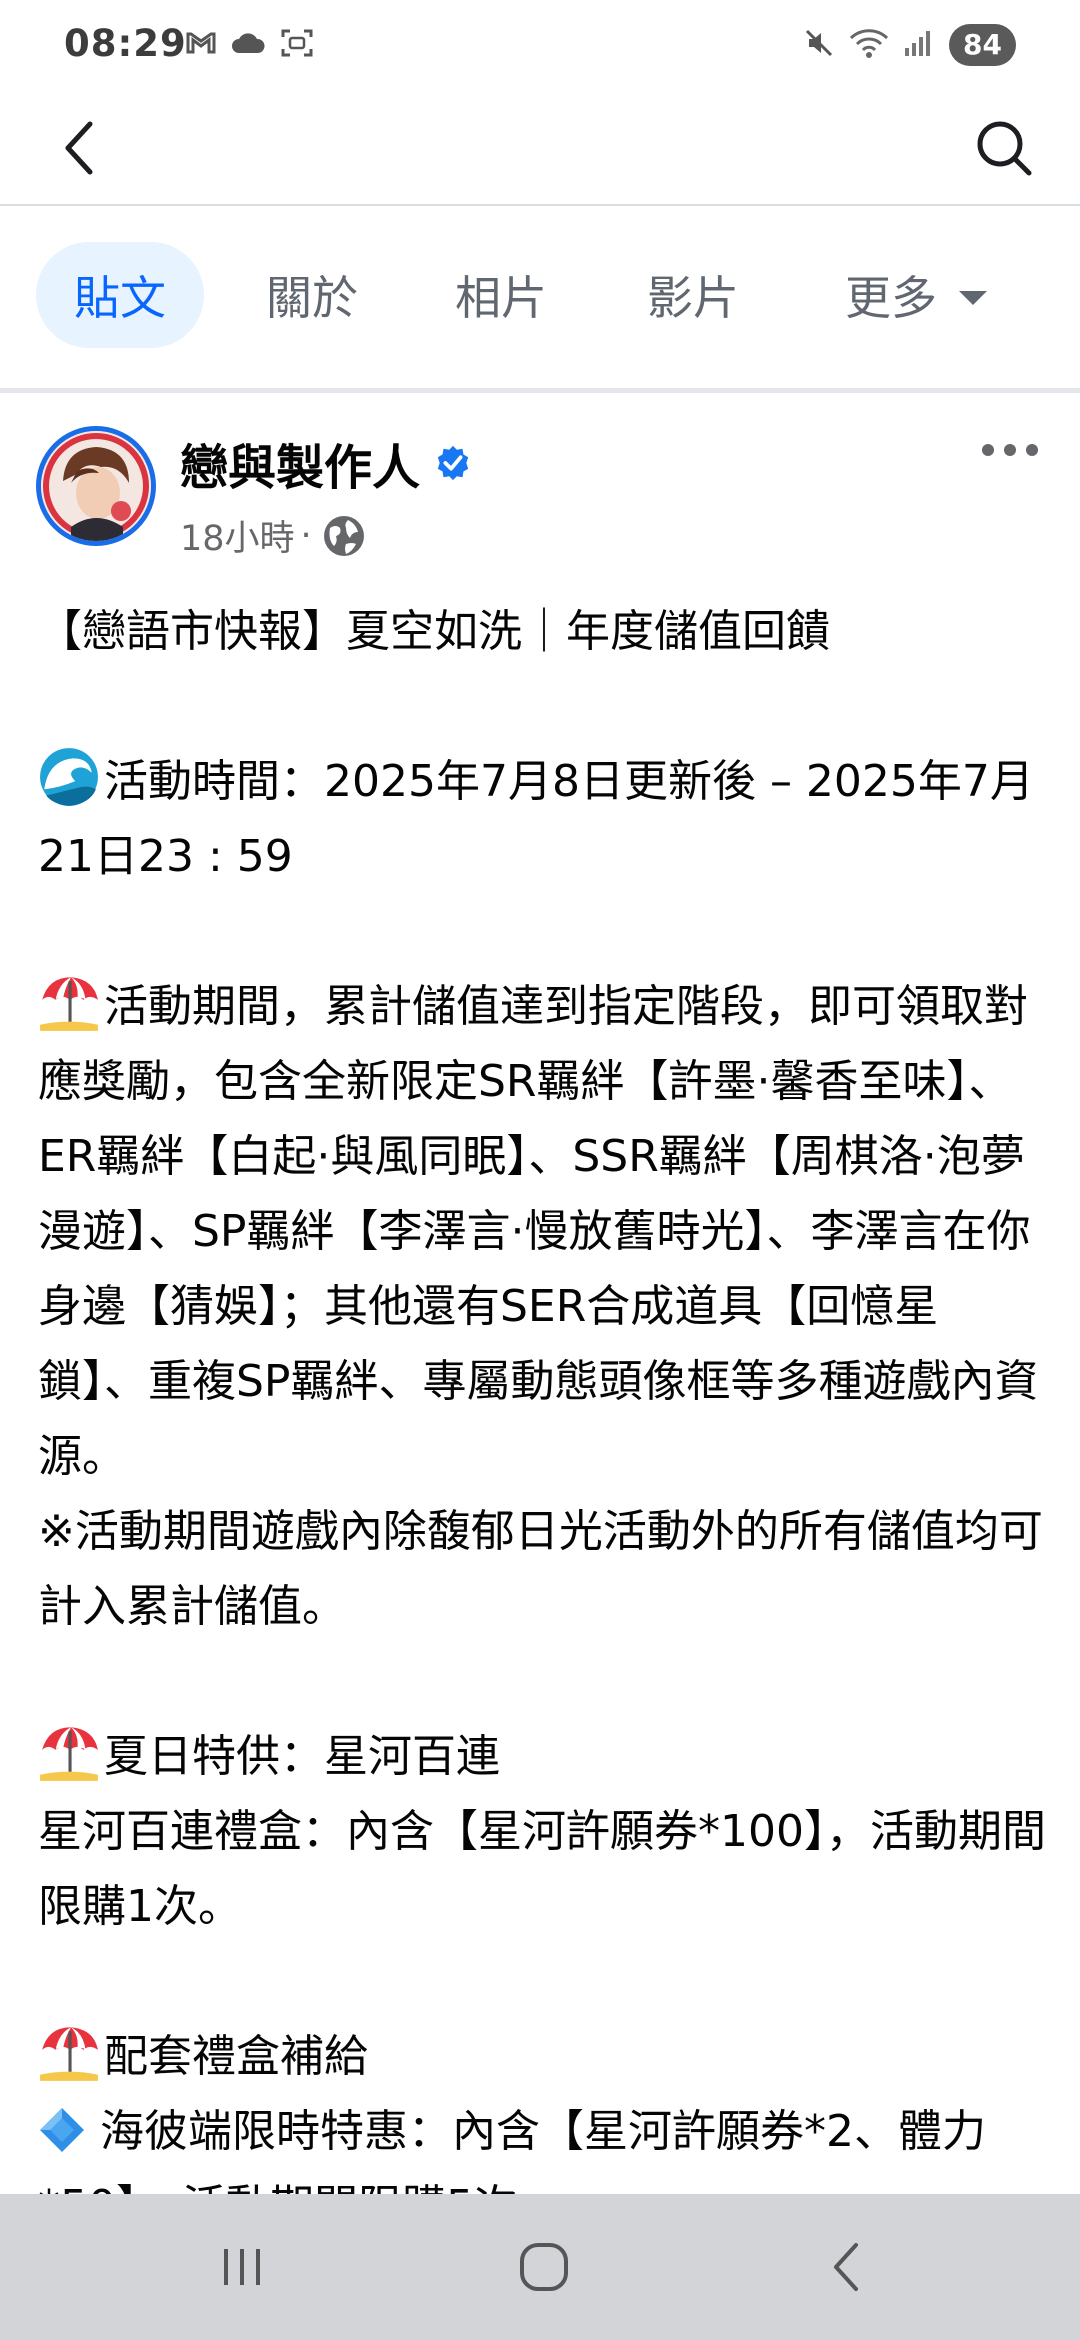 This screenshot has height=2340, width=1080. What do you see at coordinates (982, 45) in the screenshot?
I see `battery-indicator: 84` at bounding box center [982, 45].